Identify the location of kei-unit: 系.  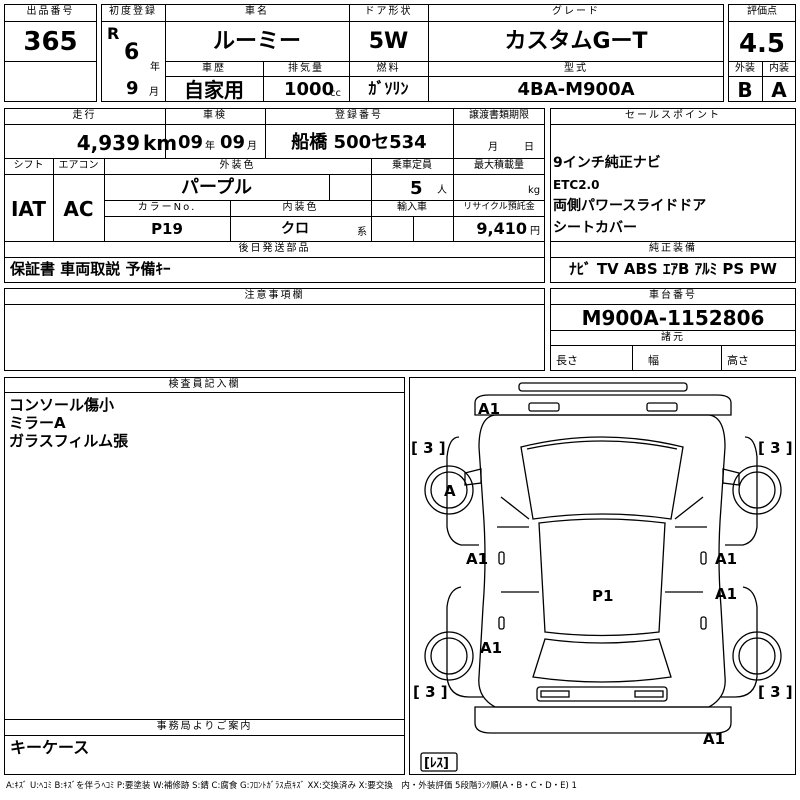
(362, 232).